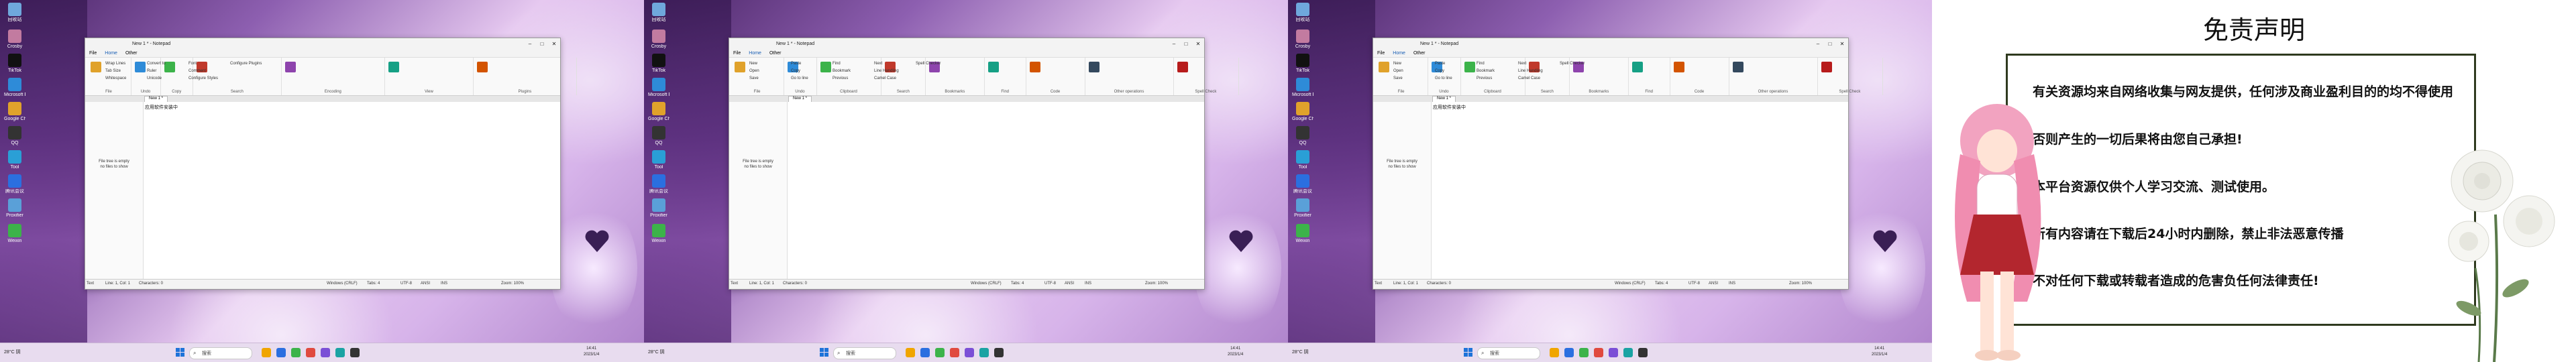 Image resolution: width=2576 pixels, height=362 pixels. I want to click on tab-file: File, so click(93, 53).